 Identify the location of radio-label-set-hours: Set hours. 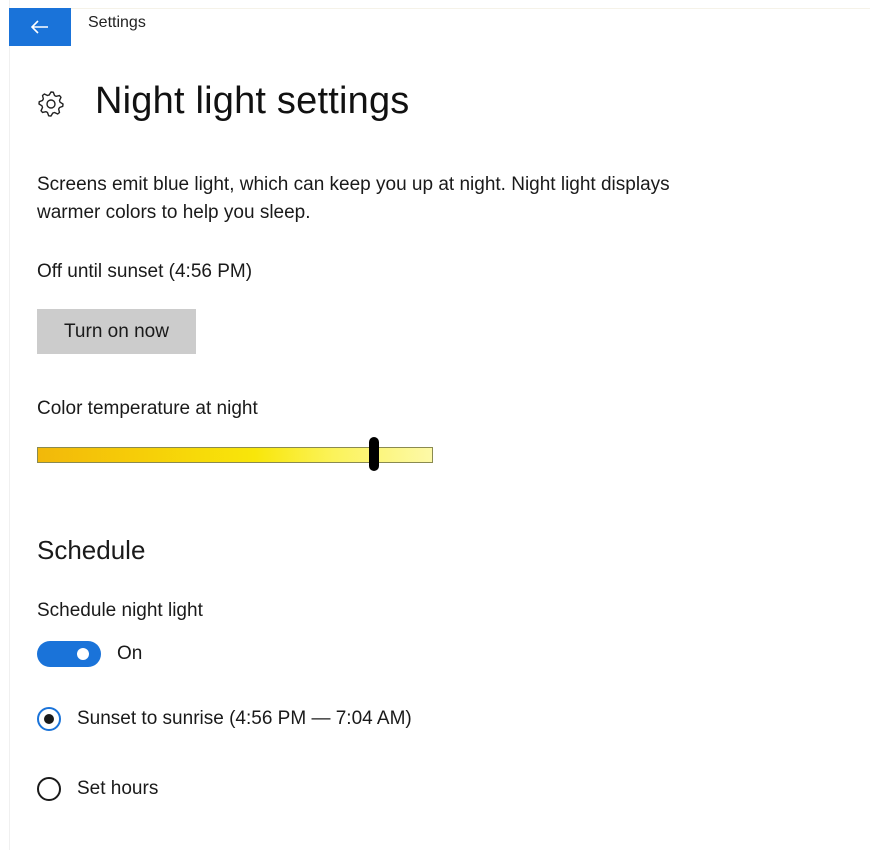
(118, 788).